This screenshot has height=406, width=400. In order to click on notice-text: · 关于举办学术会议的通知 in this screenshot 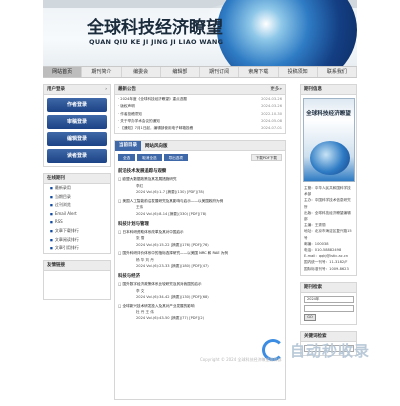, I will do `click(139, 120)`.